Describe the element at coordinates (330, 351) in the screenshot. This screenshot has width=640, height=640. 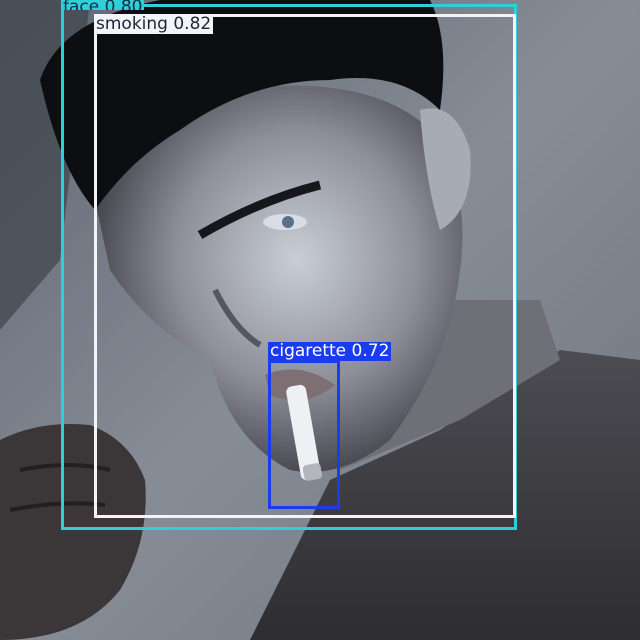
I see `cigarette-detection-label: cigarette 0.72` at that location.